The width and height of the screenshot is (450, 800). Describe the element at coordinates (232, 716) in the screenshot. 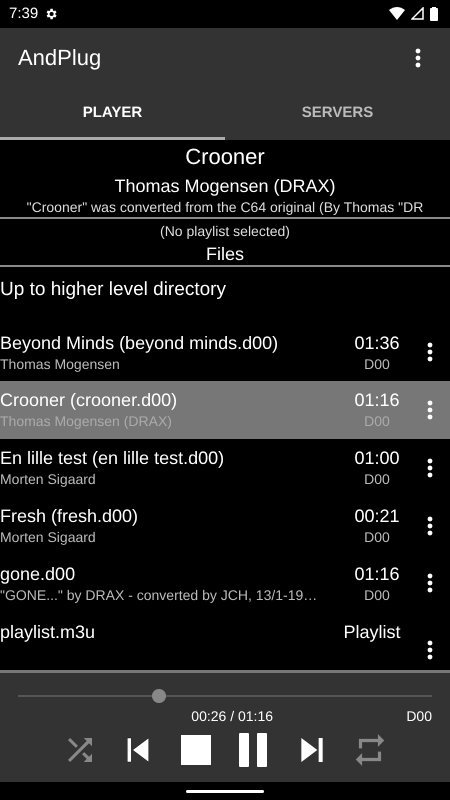

I see `playback-time: 00:26 / 01:16` at that location.